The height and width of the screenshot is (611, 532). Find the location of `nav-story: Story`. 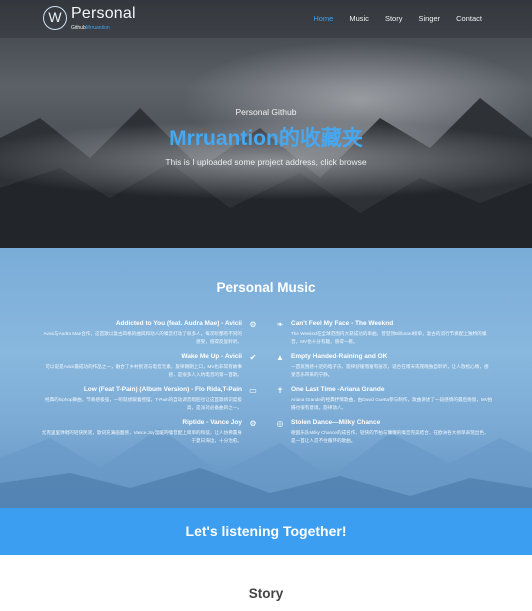

nav-story: Story is located at coordinates (394, 18).